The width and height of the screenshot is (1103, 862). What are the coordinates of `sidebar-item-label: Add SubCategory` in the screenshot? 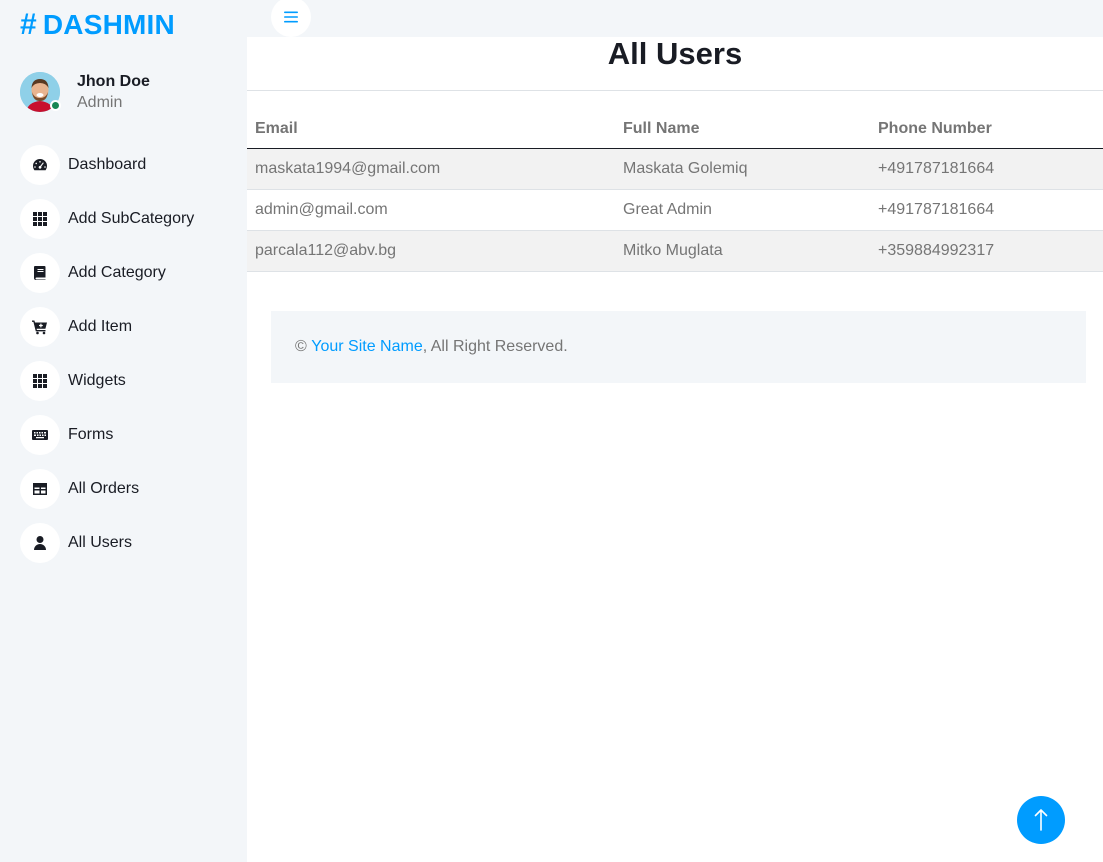 It's located at (131, 218).